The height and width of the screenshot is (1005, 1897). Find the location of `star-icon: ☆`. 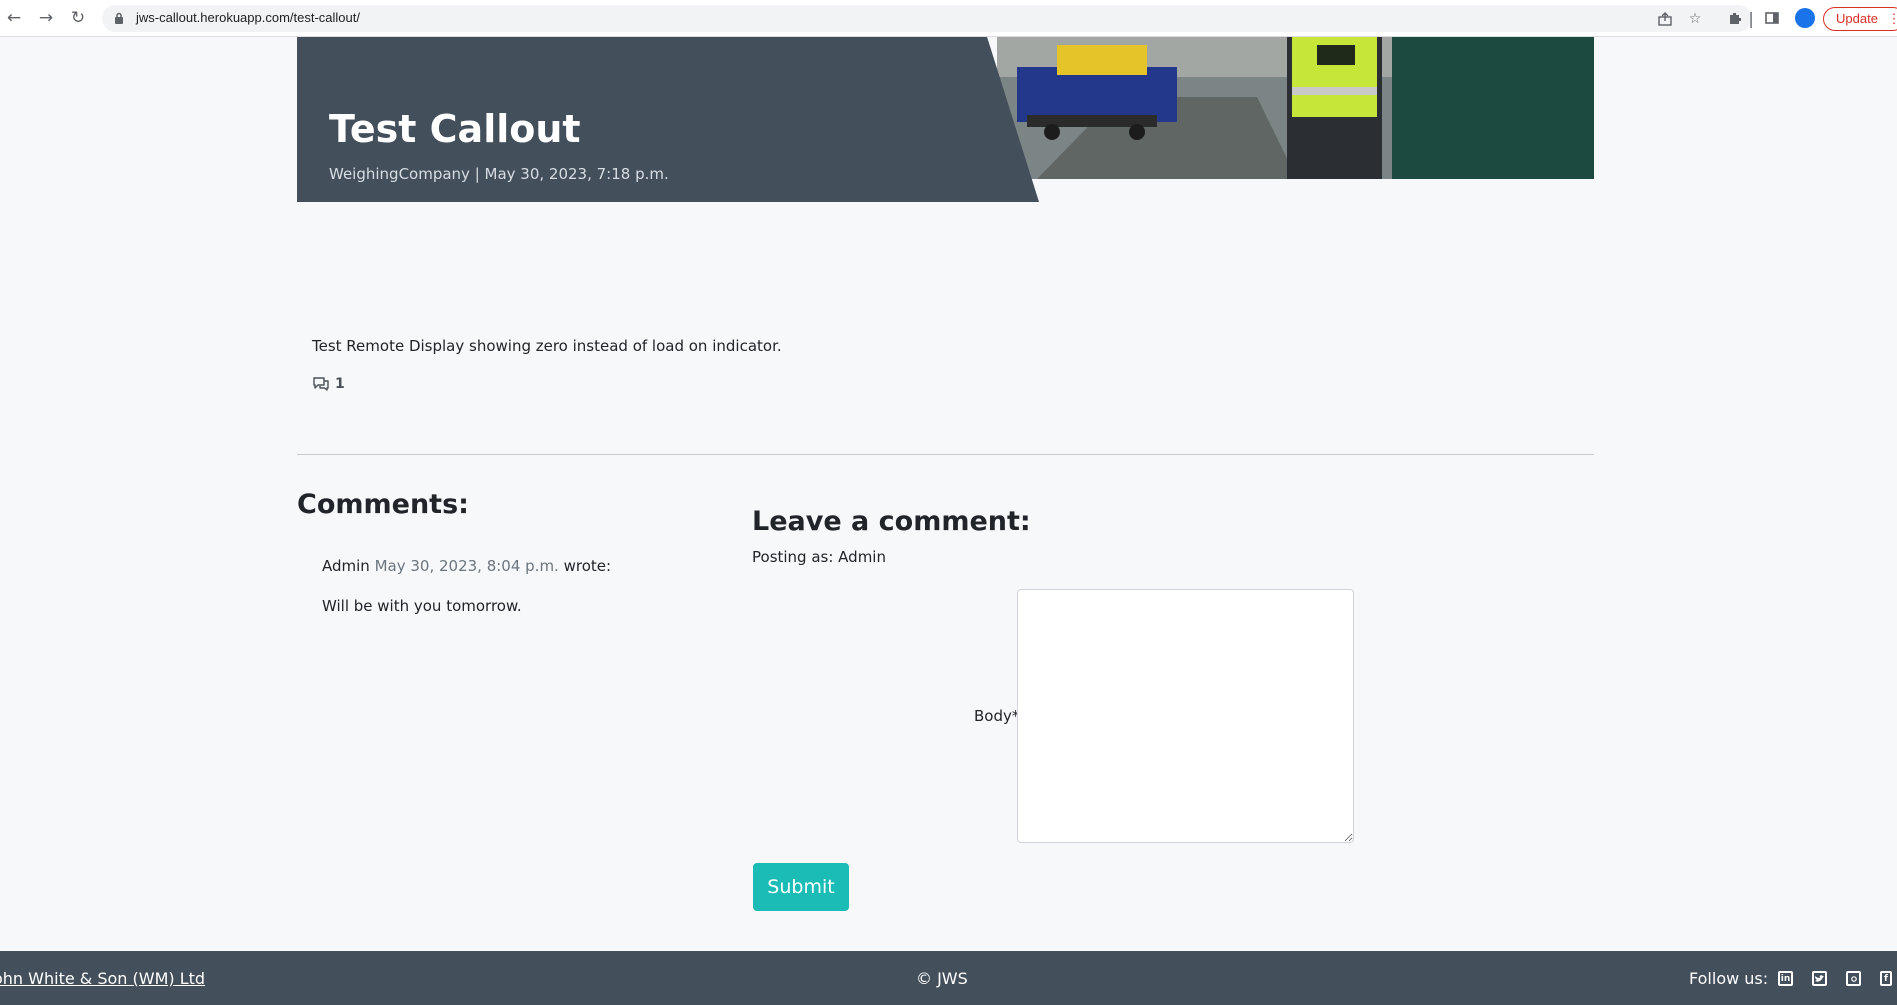

star-icon: ☆ is located at coordinates (1695, 19).